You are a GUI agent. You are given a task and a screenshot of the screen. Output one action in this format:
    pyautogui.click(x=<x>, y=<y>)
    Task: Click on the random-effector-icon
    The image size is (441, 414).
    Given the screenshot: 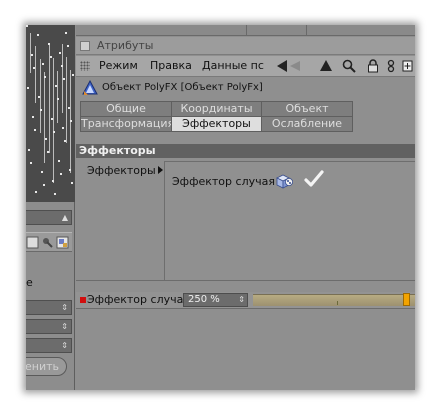 What is the action you would take?
    pyautogui.click(x=284, y=181)
    